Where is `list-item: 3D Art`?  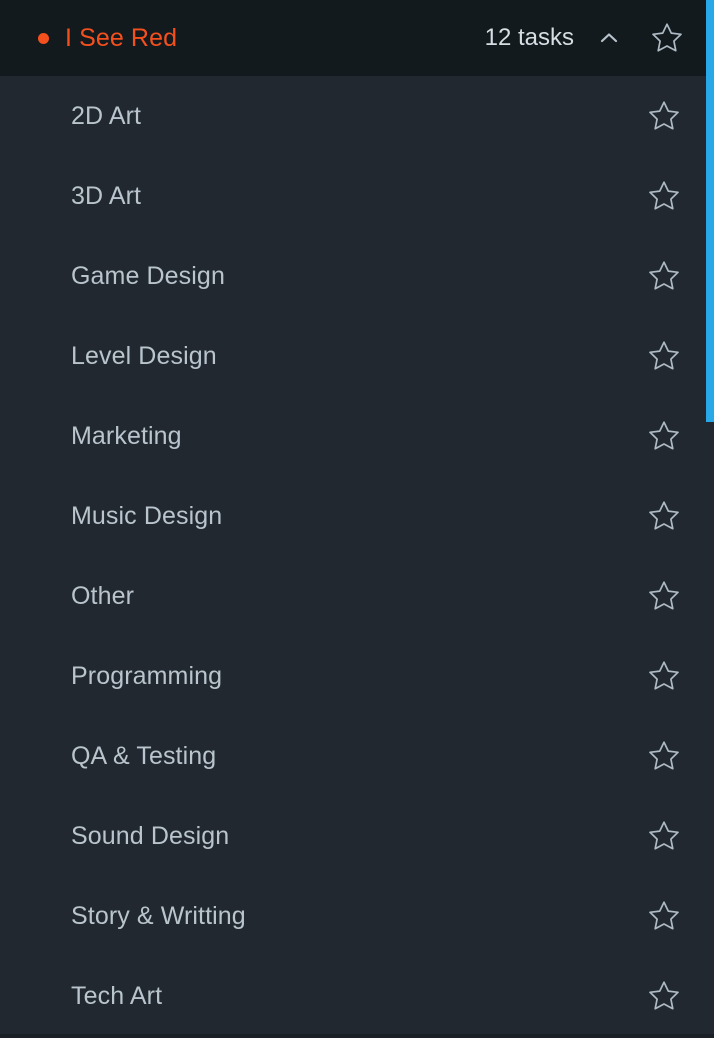 list-item: 3D Art is located at coordinates (357, 196).